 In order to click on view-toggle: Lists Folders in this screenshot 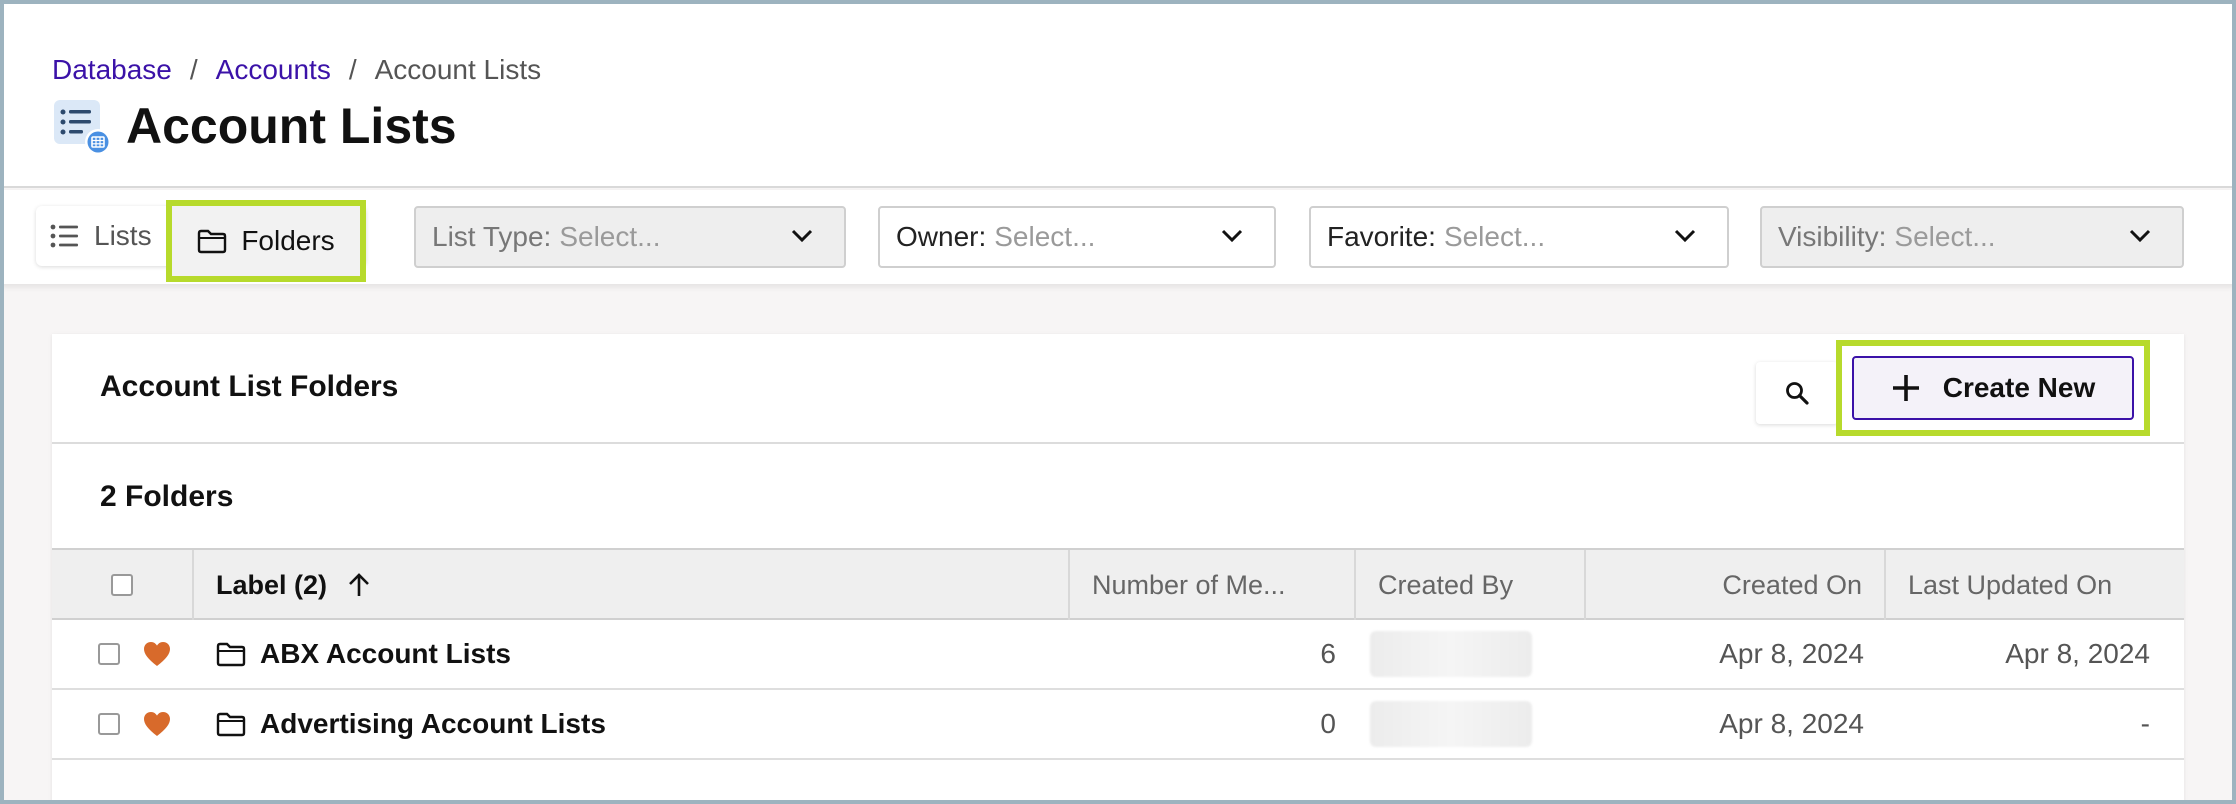, I will do `click(201, 241)`.